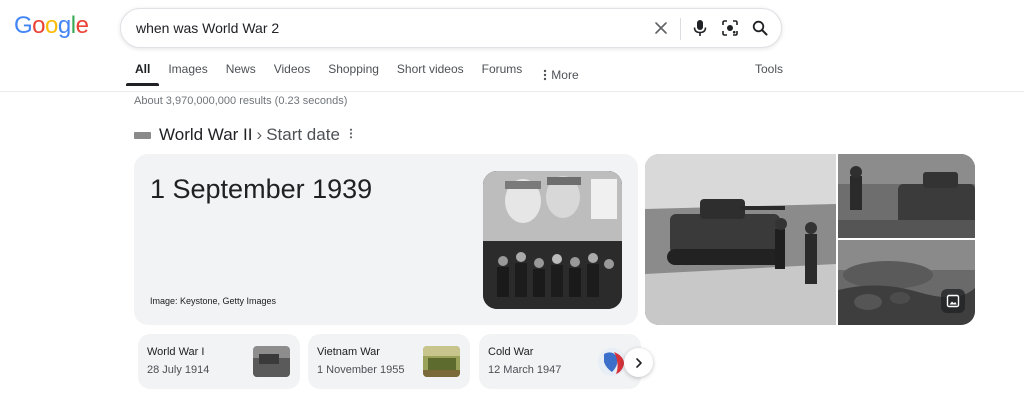  I want to click on tab-more: More, so click(559, 71).